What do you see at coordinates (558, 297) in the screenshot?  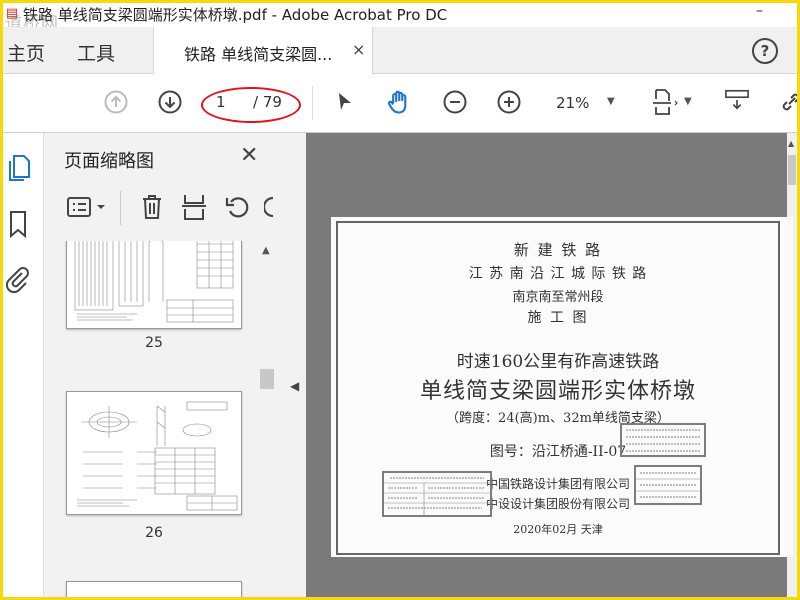 I see `doc-line: 南京南至常州段` at bounding box center [558, 297].